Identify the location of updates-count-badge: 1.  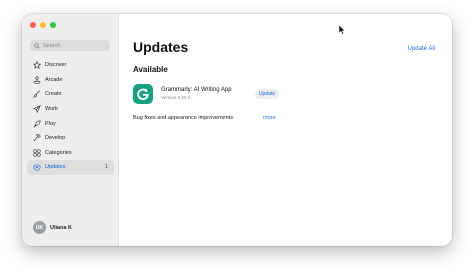
(106, 167).